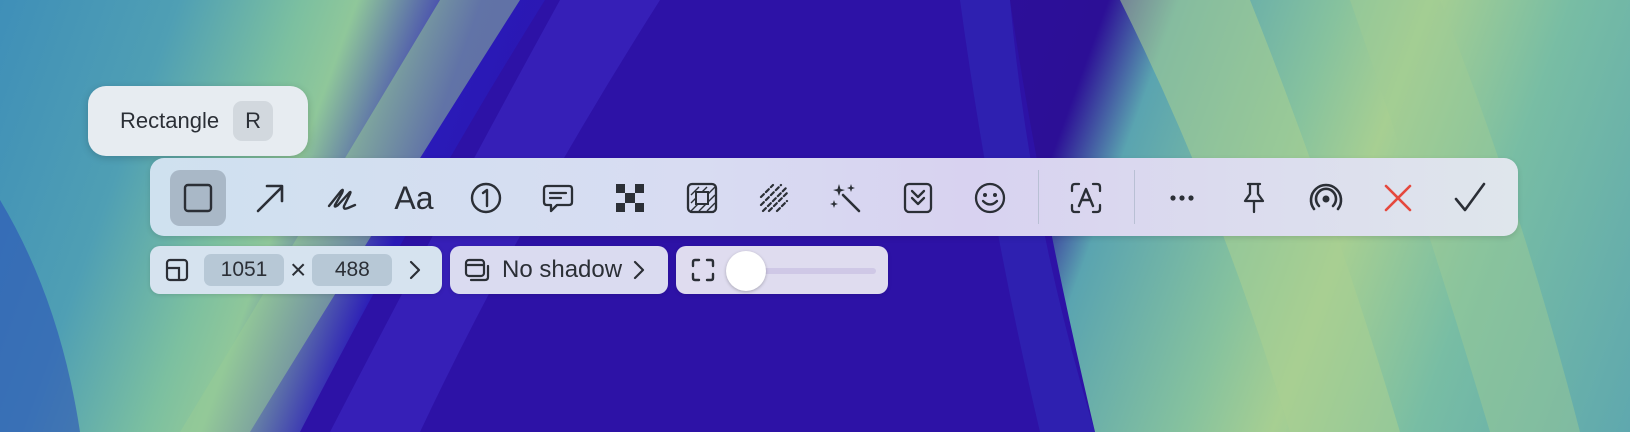  Describe the element at coordinates (477, 270) in the screenshot. I see `window-shadow-icon` at that location.